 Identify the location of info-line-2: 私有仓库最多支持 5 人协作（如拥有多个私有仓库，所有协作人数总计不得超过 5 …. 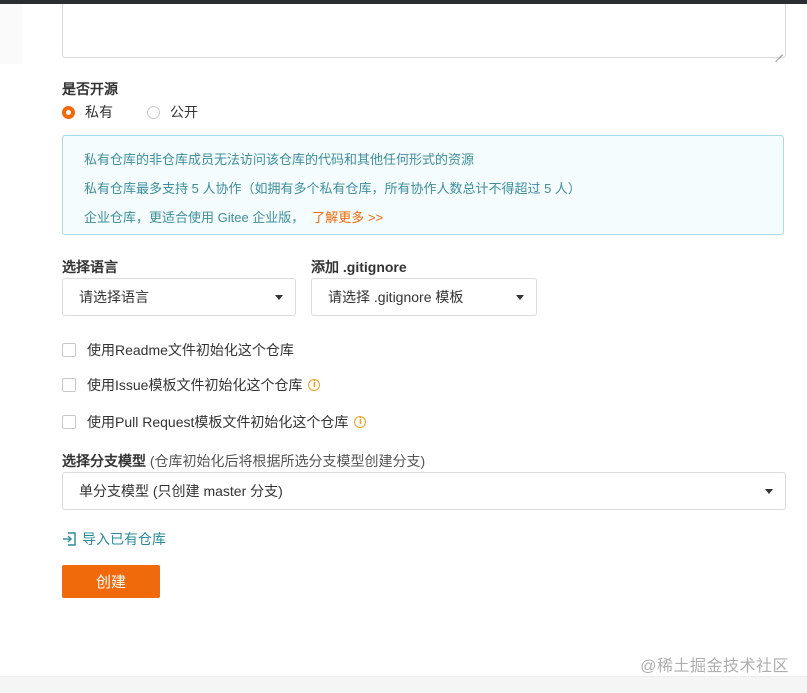
(332, 188).